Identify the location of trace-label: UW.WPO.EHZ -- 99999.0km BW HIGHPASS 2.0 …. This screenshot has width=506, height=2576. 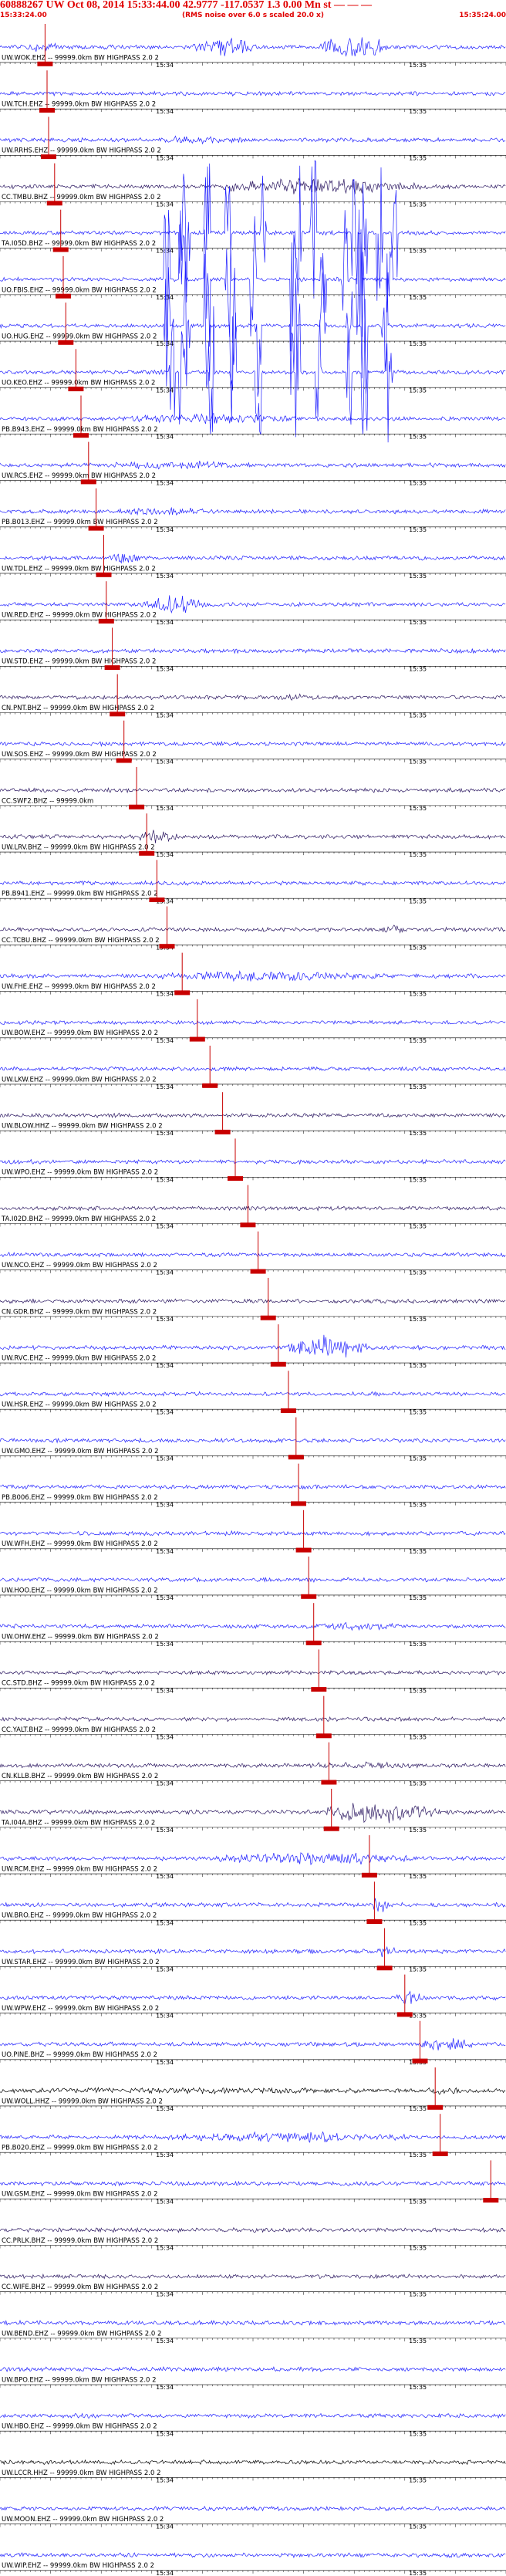
(80, 1173).